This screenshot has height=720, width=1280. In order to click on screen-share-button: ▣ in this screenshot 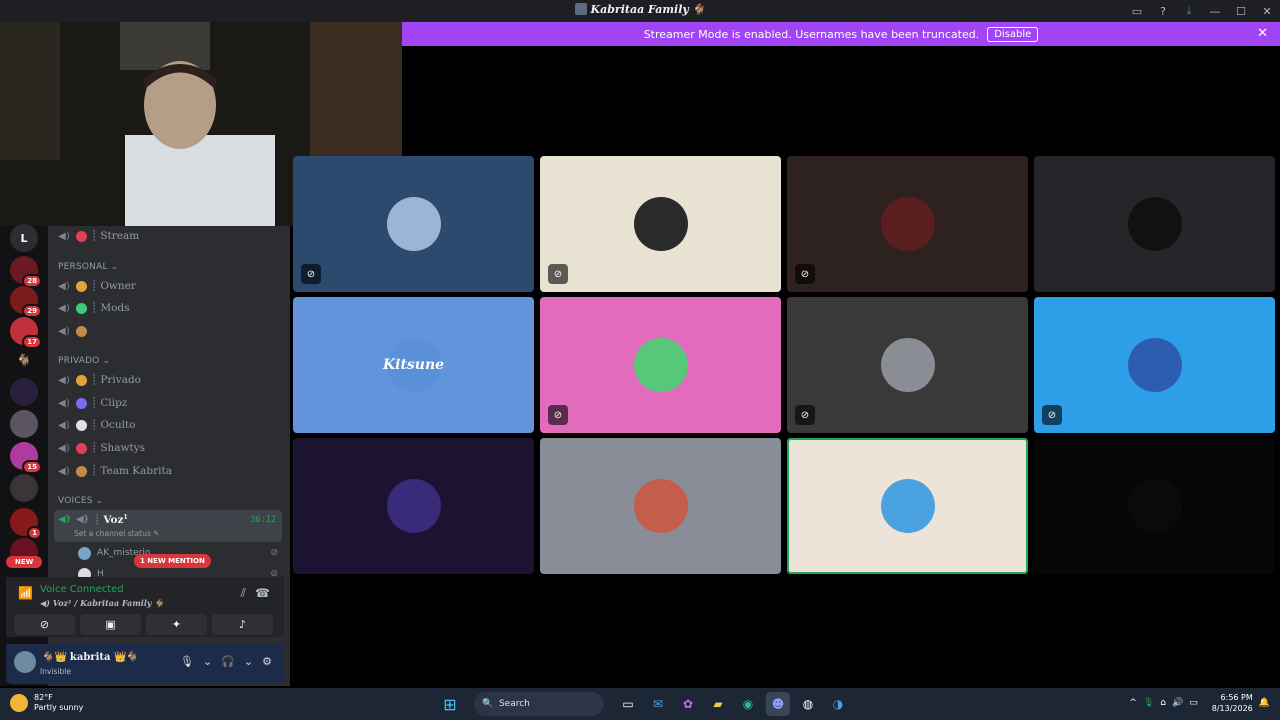, I will do `click(110, 624)`.